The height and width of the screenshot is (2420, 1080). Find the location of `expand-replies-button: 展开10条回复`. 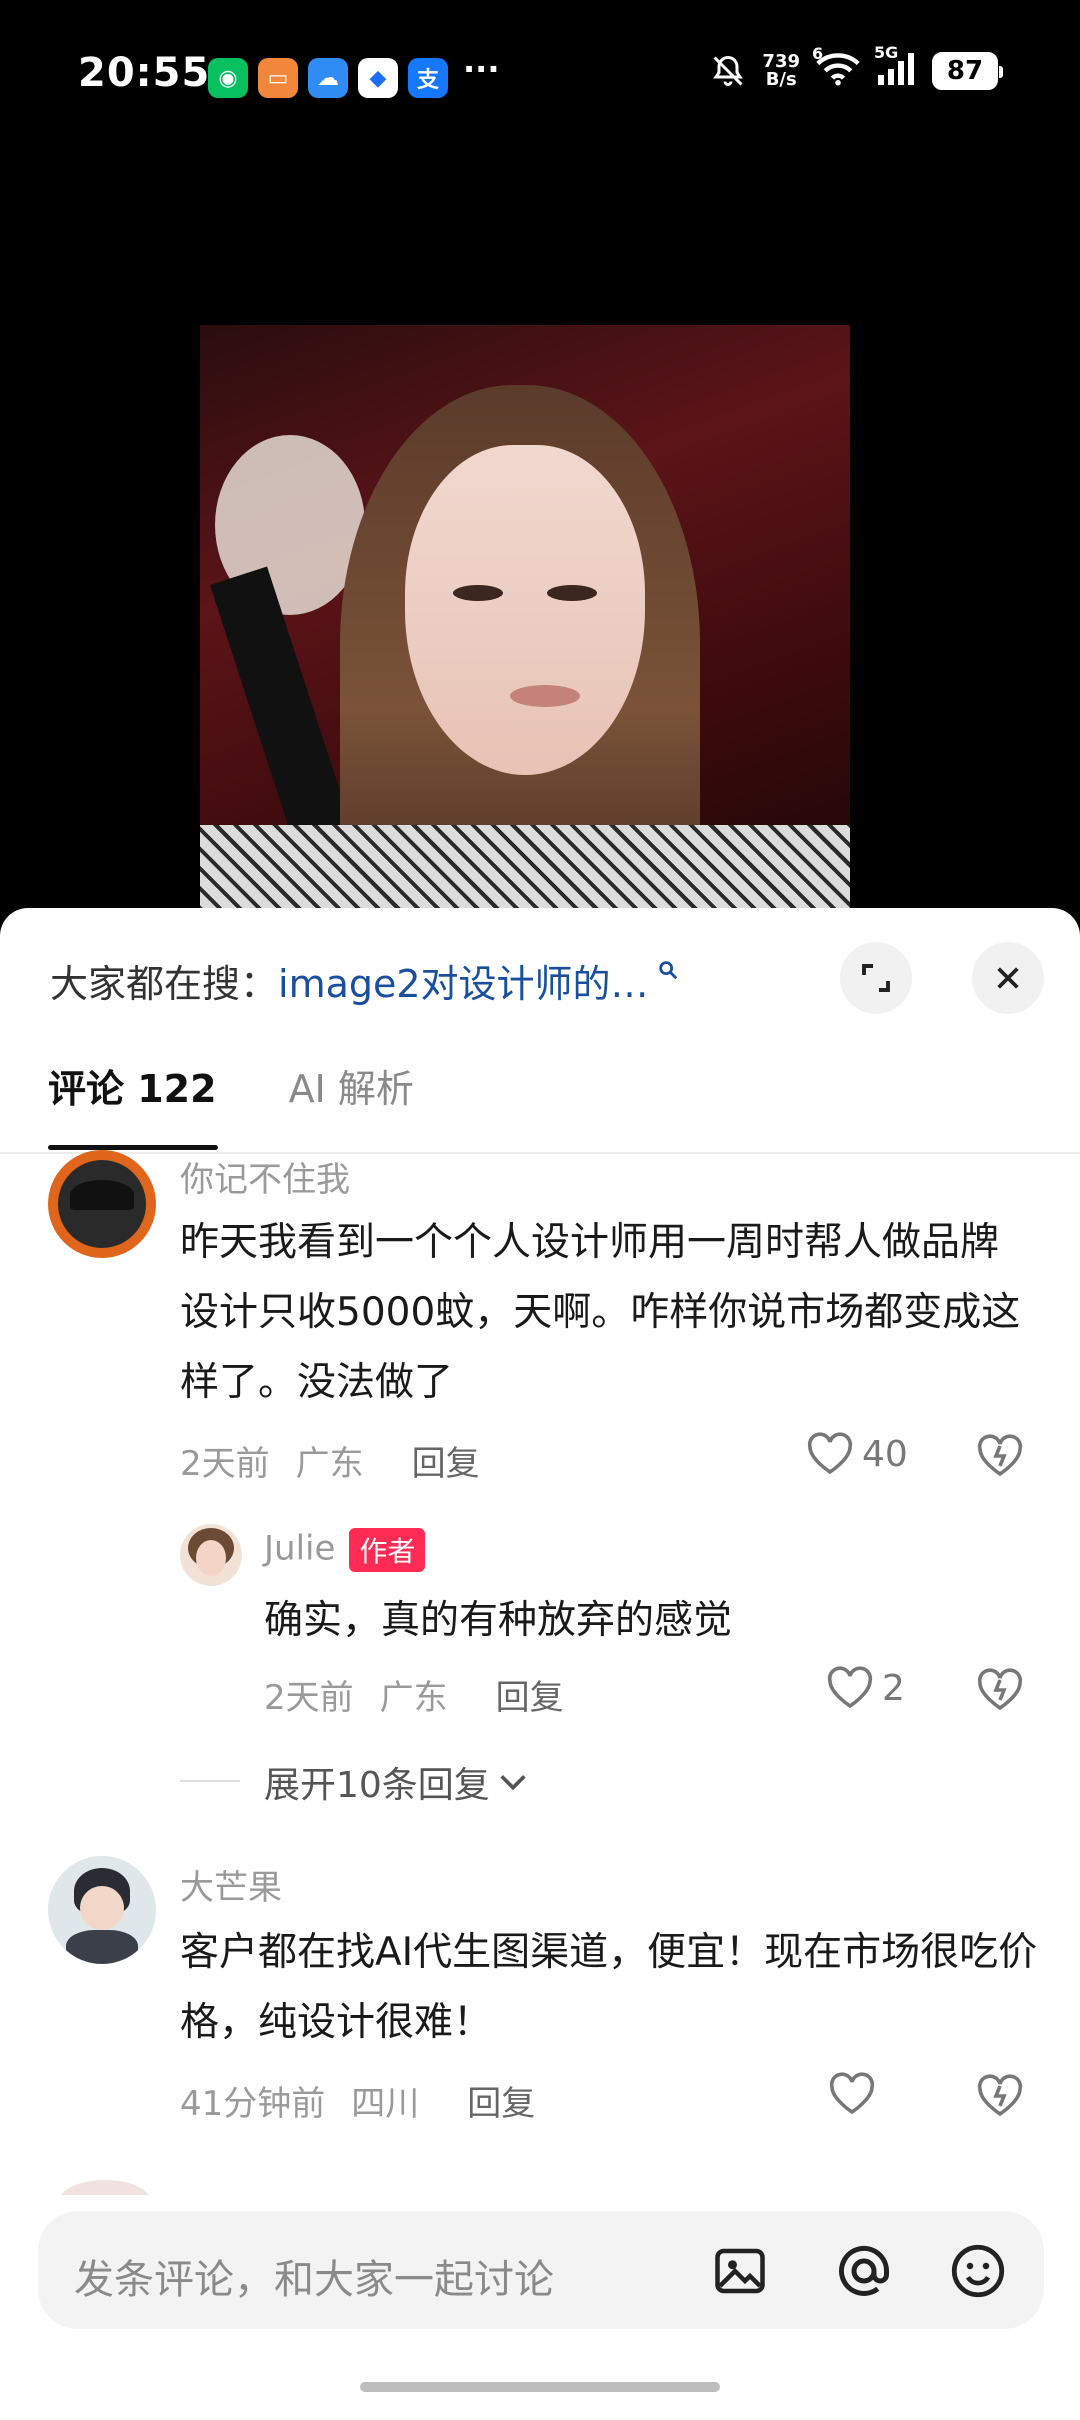

expand-replies-button: 展开10条回复 is located at coordinates (397, 1782).